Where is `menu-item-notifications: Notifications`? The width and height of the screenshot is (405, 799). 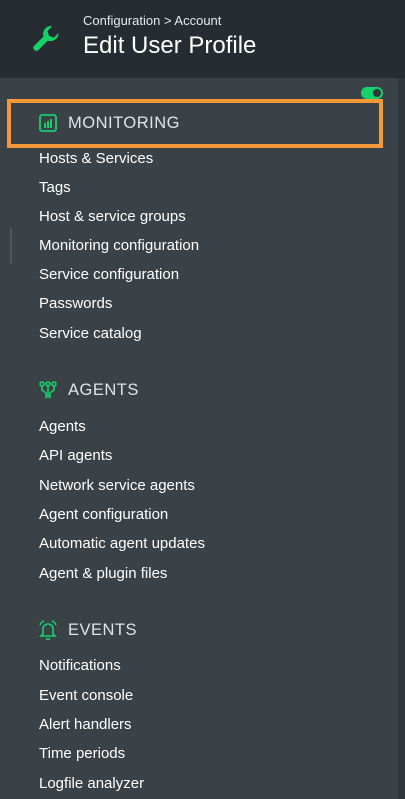 menu-item-notifications: Notifications is located at coordinates (80, 666).